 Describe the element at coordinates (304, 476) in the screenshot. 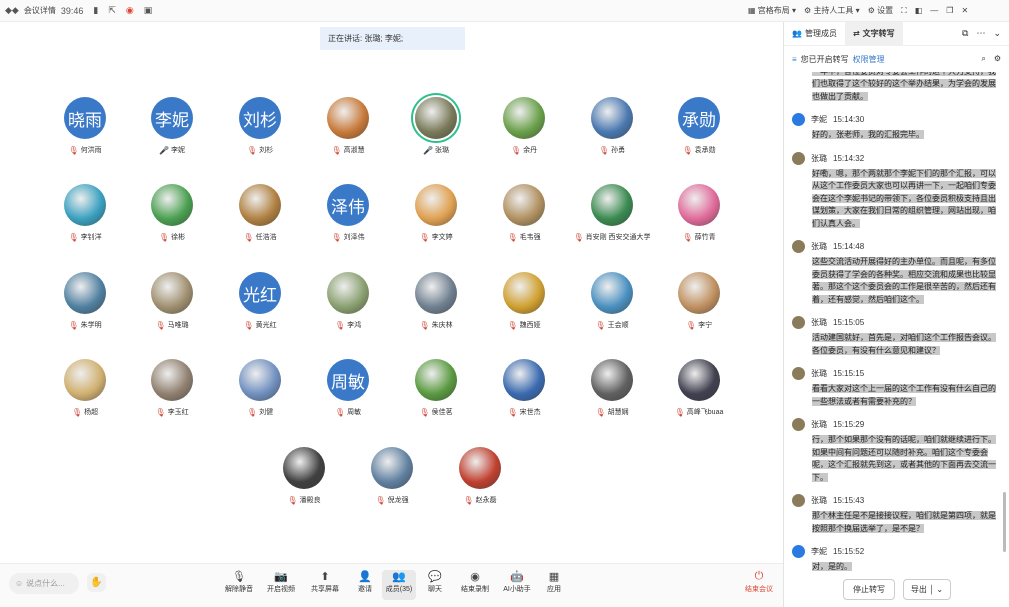

I see `participant-tile: 🎙 潘殿良` at that location.